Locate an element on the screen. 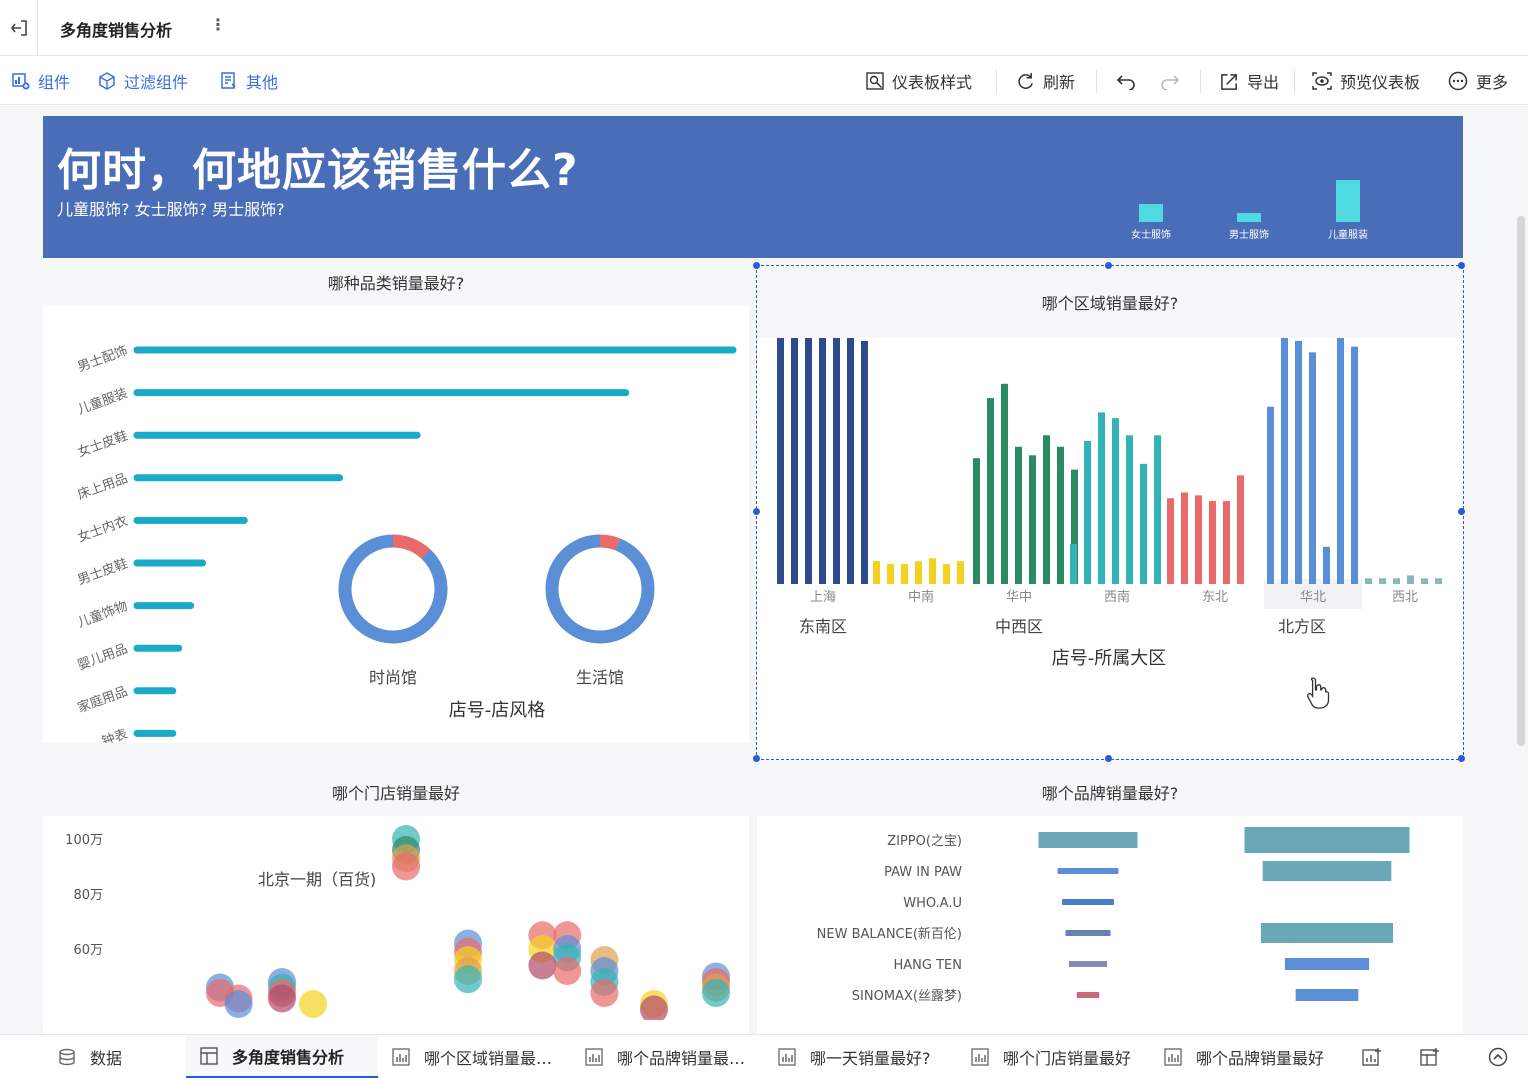 Image resolution: width=1528 pixels, height=1078 pixels. style-icon is located at coordinates (875, 81).